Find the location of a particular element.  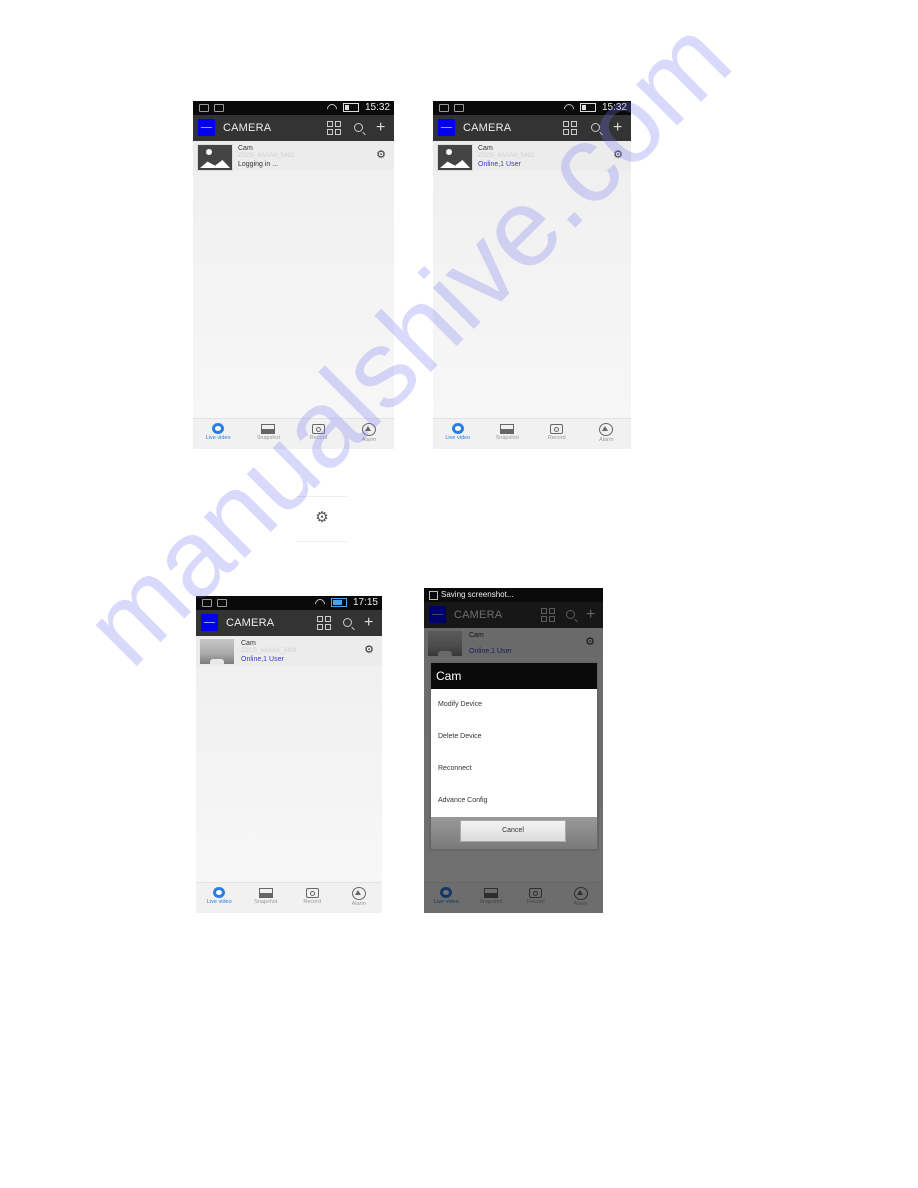

settings-gear-callout: ⚙ is located at coordinates (322, 519).